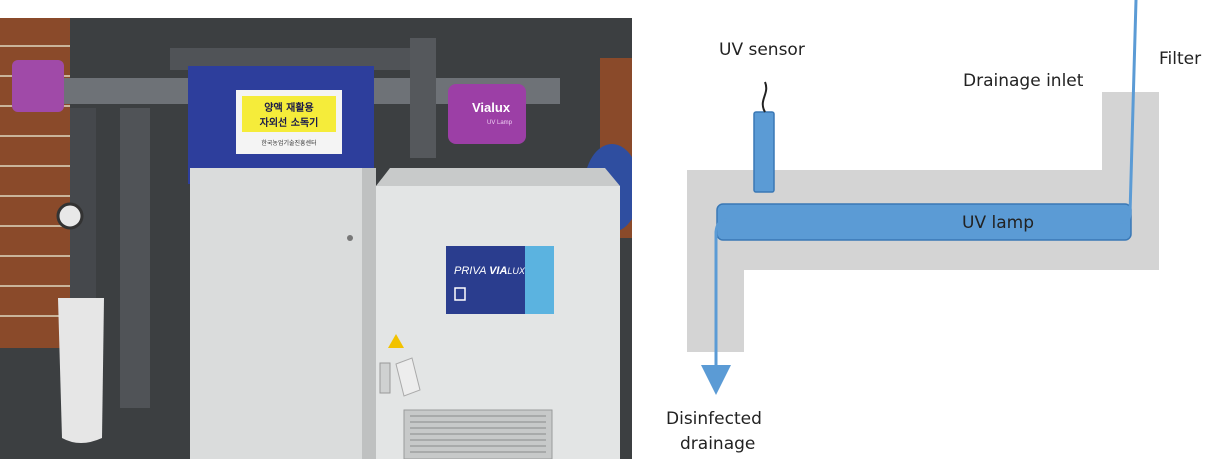  I want to click on uv-lamp-housing-left, so click(38, 86).